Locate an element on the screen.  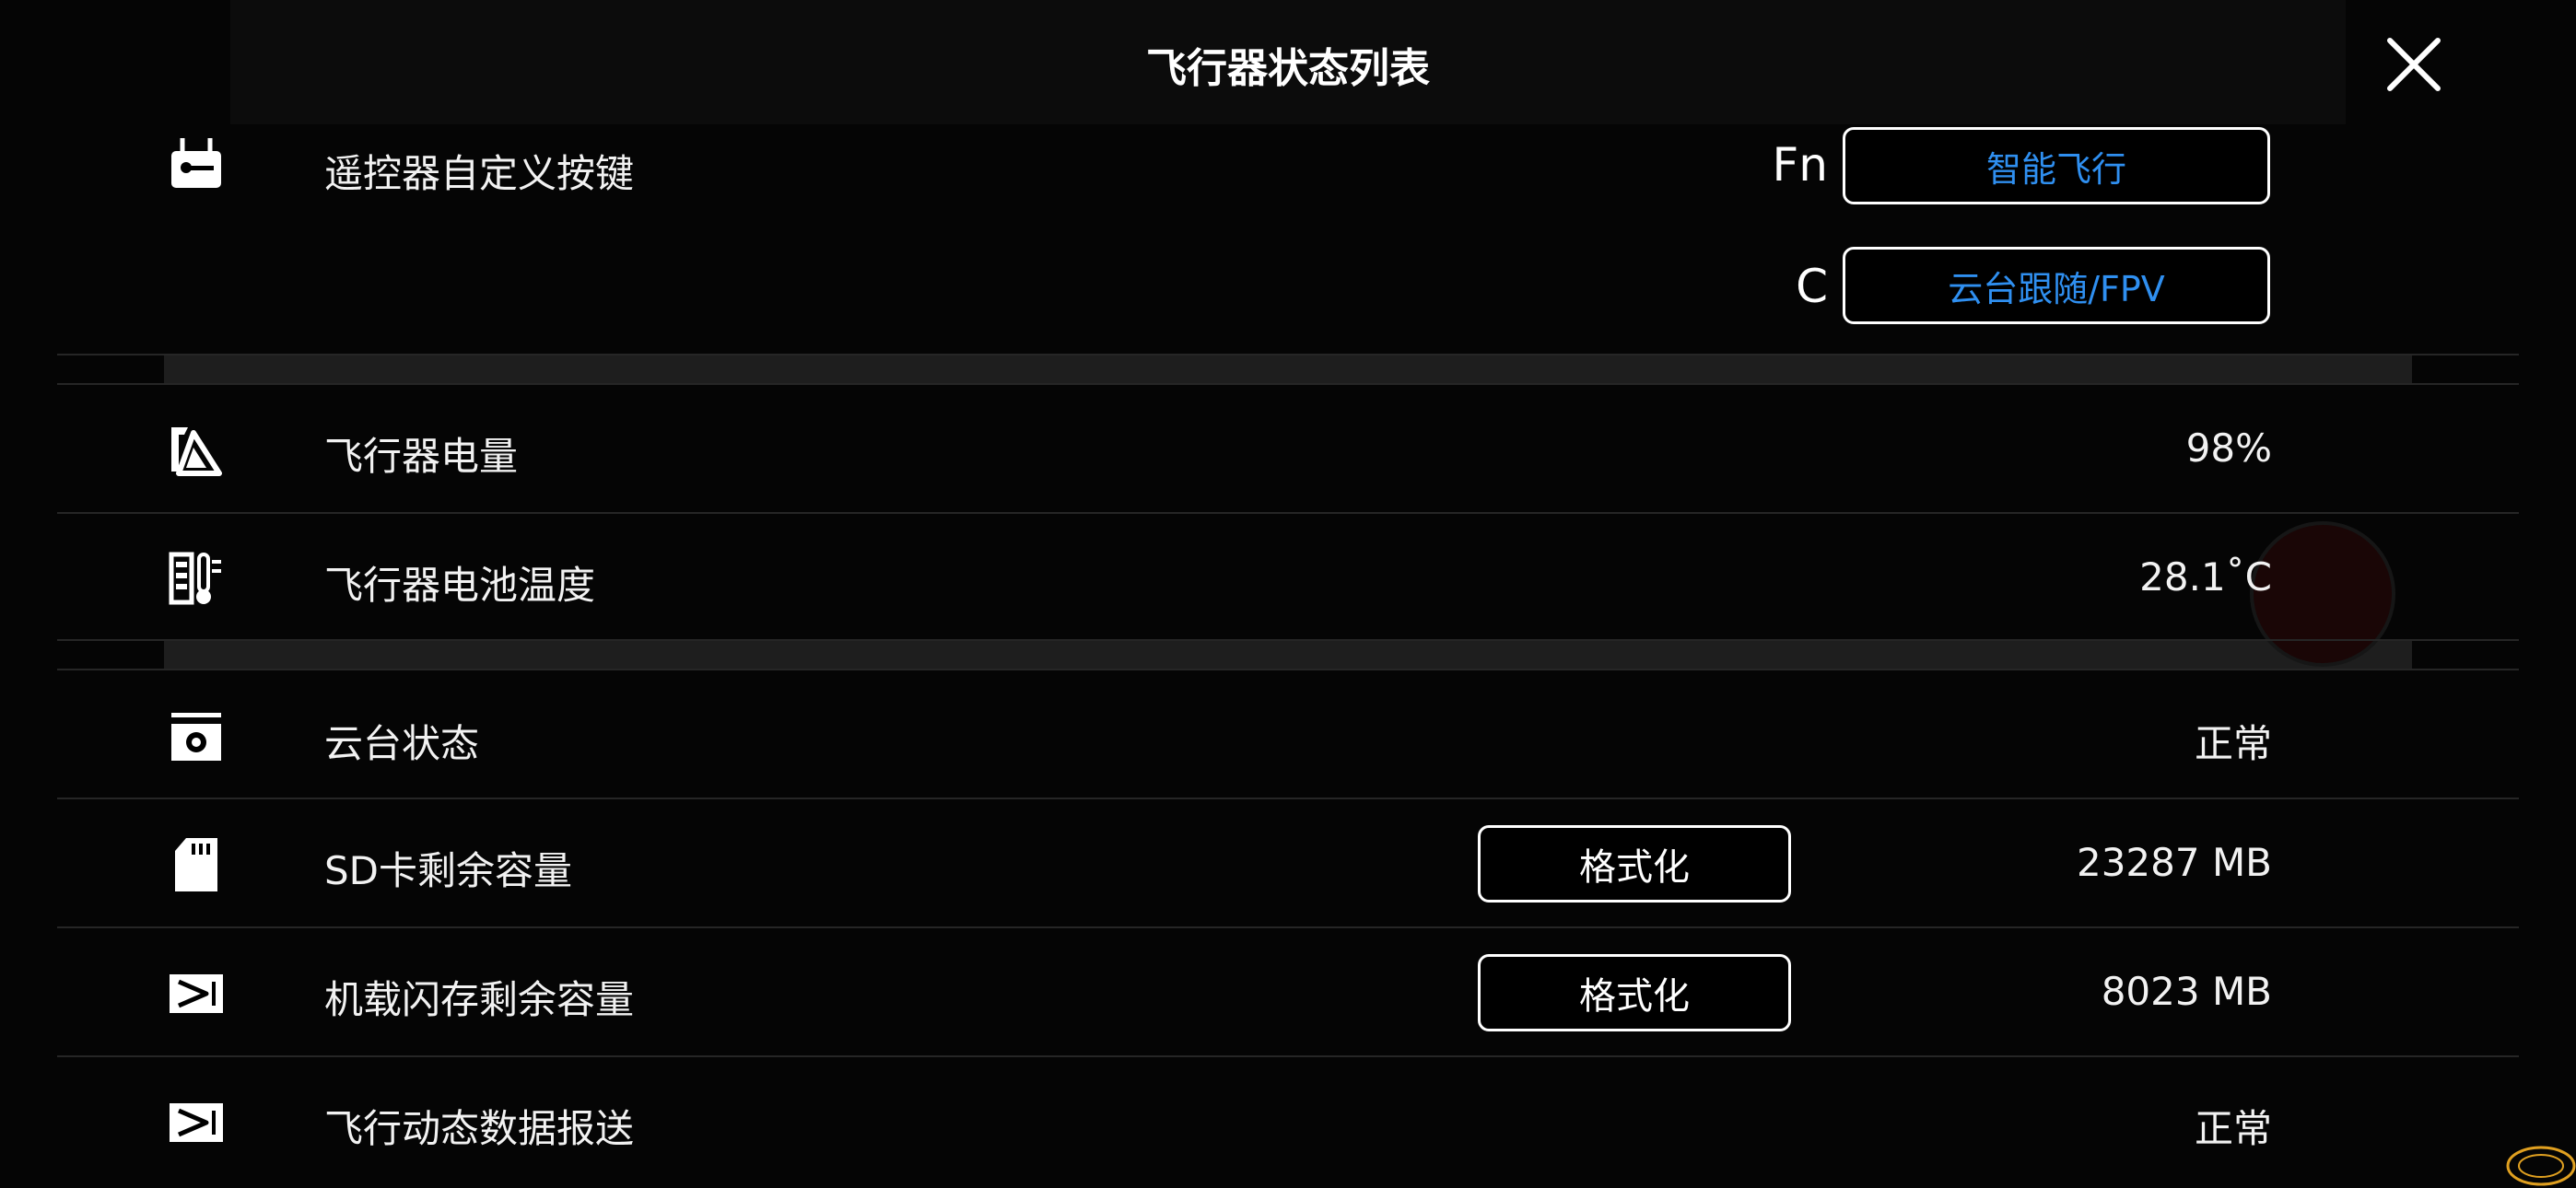
flight-data-report-value: 正常 is located at coordinates (2233, 1128).